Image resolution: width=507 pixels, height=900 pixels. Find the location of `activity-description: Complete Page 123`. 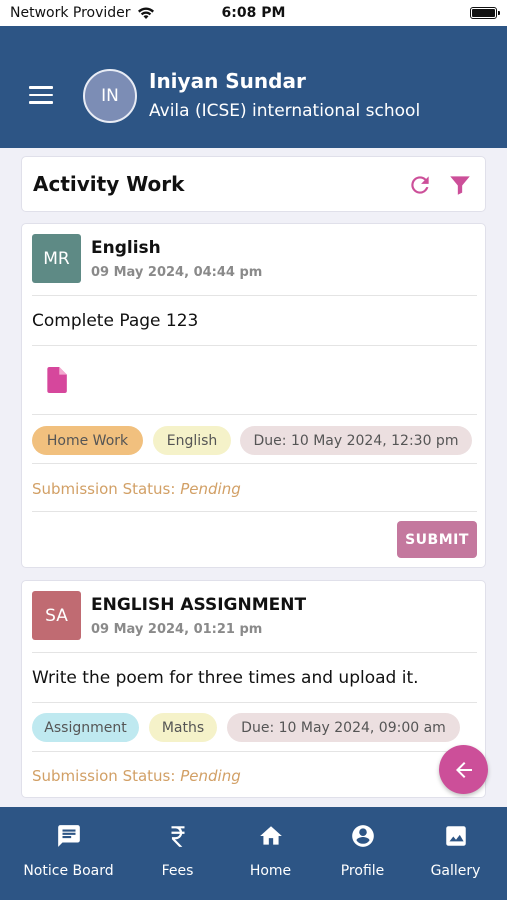

activity-description: Complete Page 123 is located at coordinates (115, 321).